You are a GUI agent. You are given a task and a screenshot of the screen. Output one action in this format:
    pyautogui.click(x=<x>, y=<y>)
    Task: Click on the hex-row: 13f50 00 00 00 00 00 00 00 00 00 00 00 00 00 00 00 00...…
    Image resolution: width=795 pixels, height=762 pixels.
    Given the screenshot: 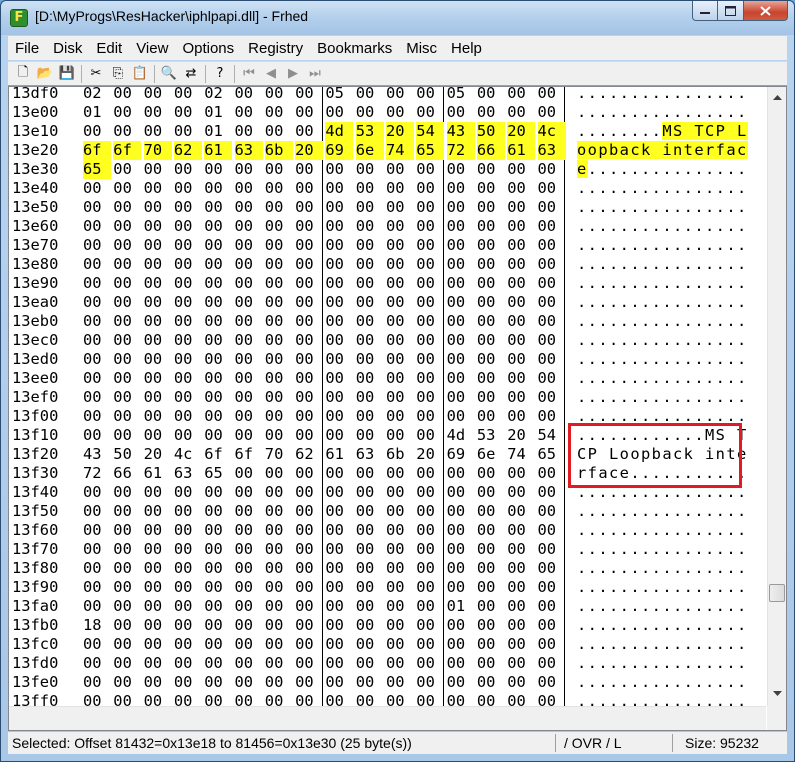 What is the action you would take?
    pyautogui.click(x=387, y=511)
    